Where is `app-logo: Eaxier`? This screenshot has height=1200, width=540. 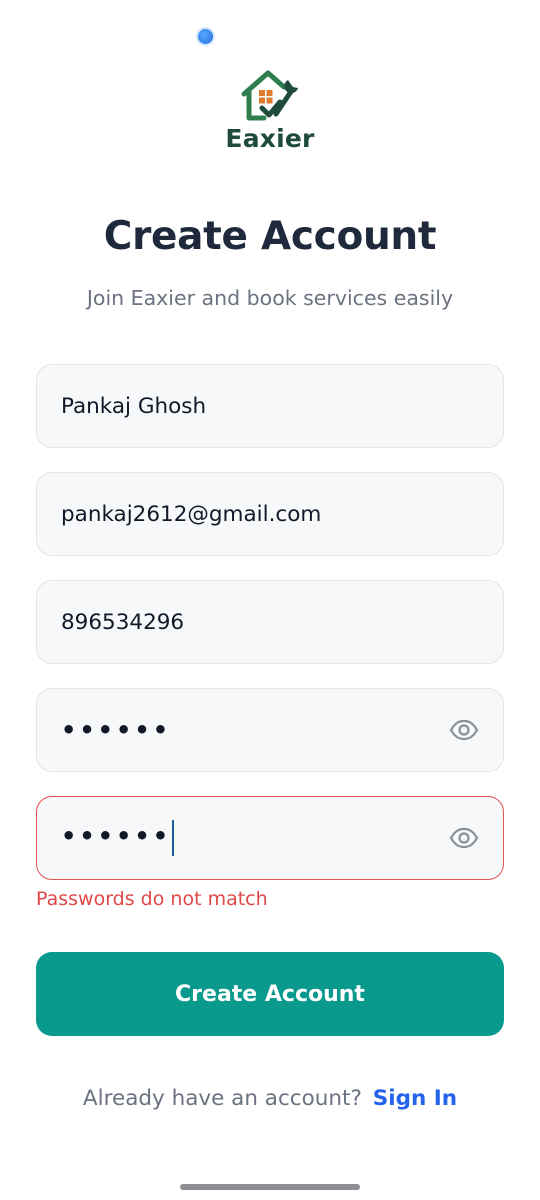 app-logo: Eaxier is located at coordinates (270, 110).